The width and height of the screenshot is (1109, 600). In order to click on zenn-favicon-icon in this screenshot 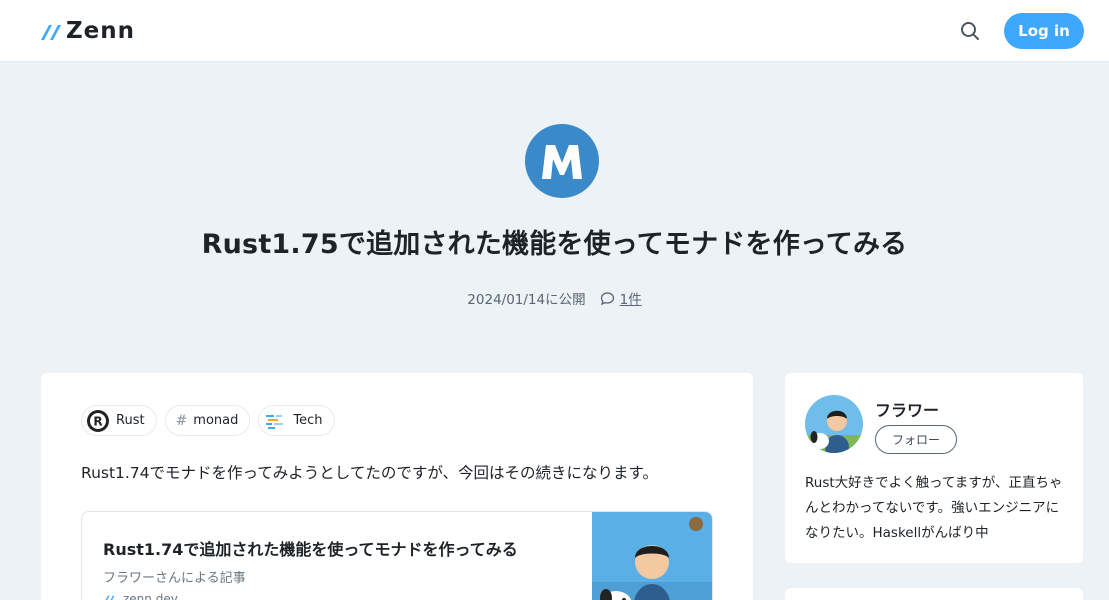, I will do `click(110, 597)`.